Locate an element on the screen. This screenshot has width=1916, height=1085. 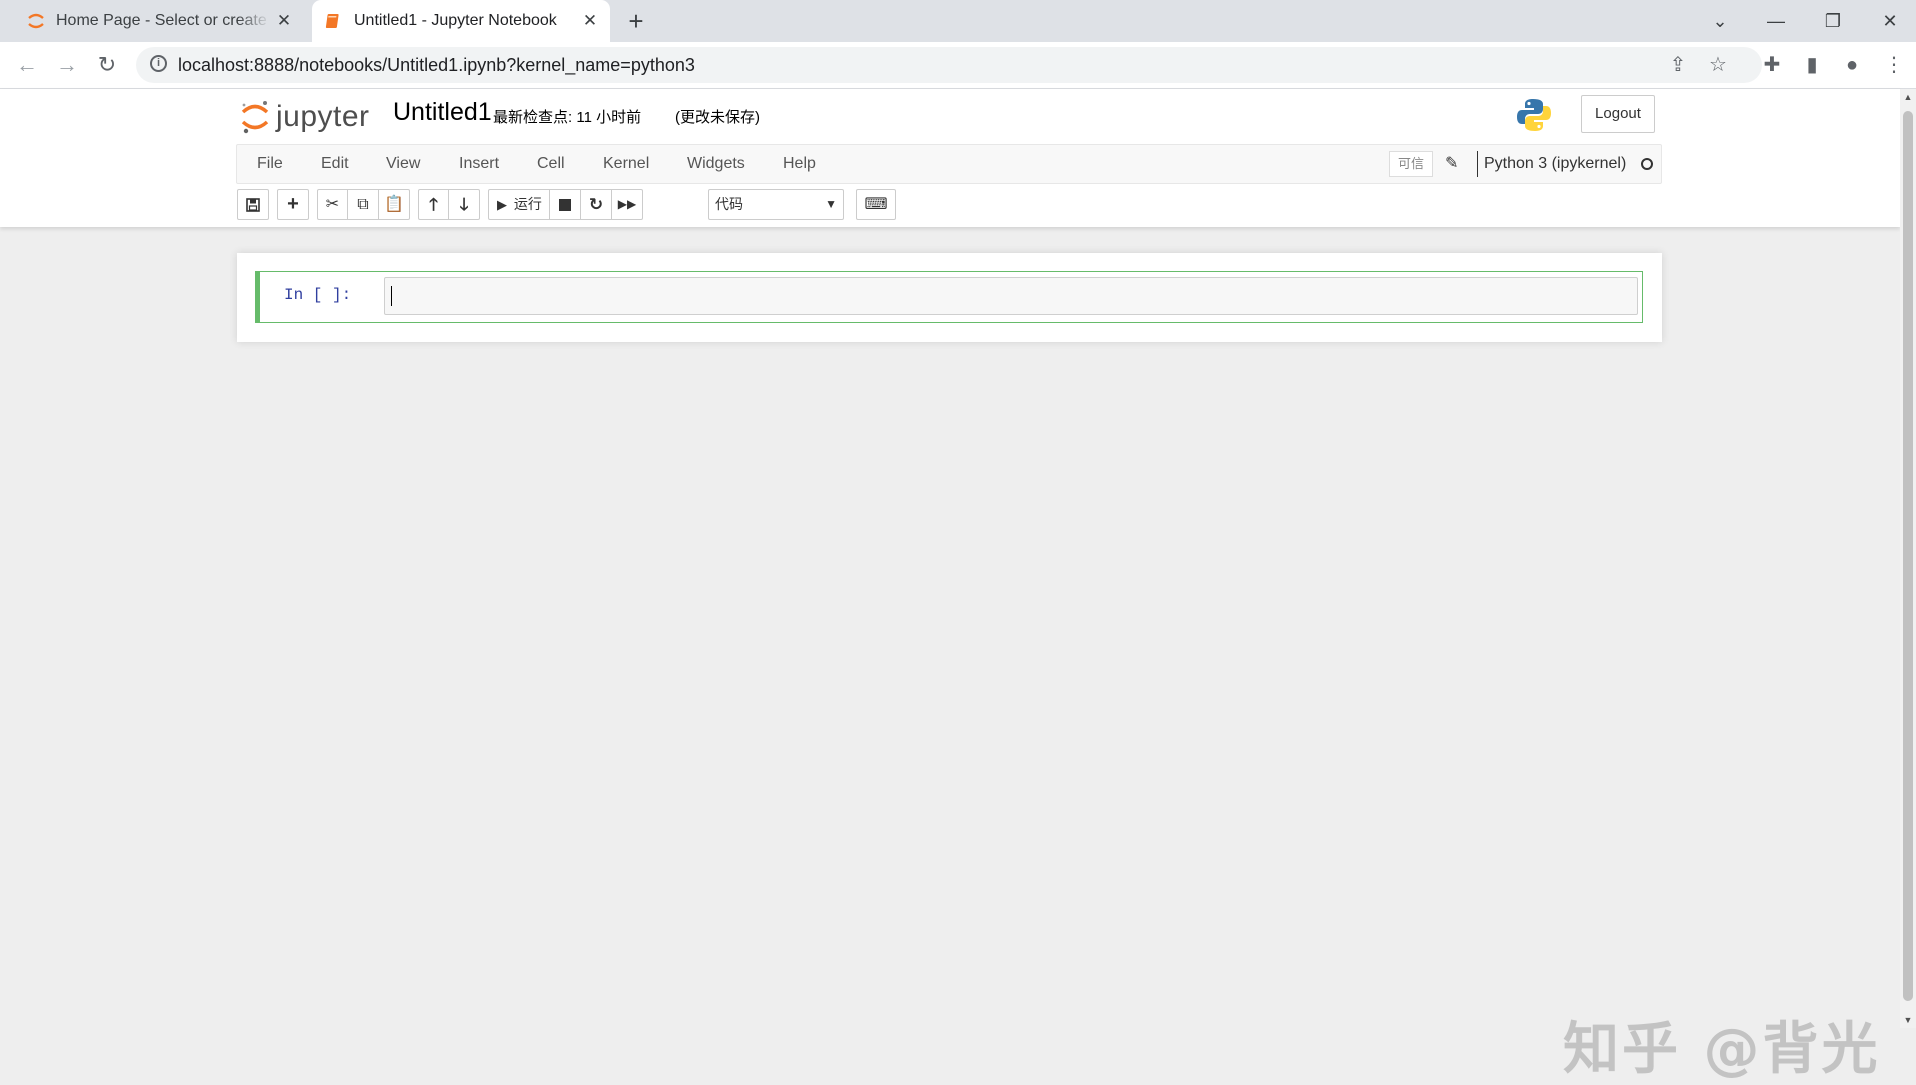
jupyter-logo-text: jupyter is located at coordinates (323, 116).